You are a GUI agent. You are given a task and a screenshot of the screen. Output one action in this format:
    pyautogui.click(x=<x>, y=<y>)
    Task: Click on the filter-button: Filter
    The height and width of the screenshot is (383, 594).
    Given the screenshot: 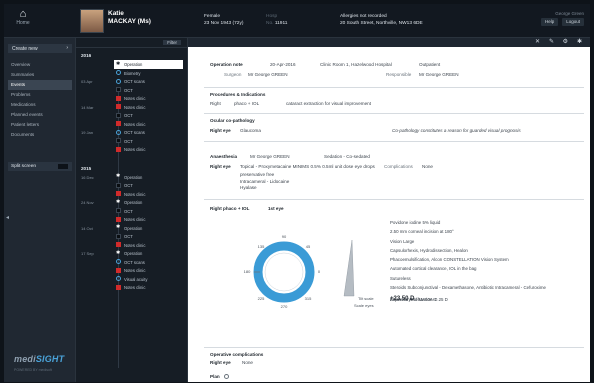 What is the action you would take?
    pyautogui.click(x=172, y=42)
    